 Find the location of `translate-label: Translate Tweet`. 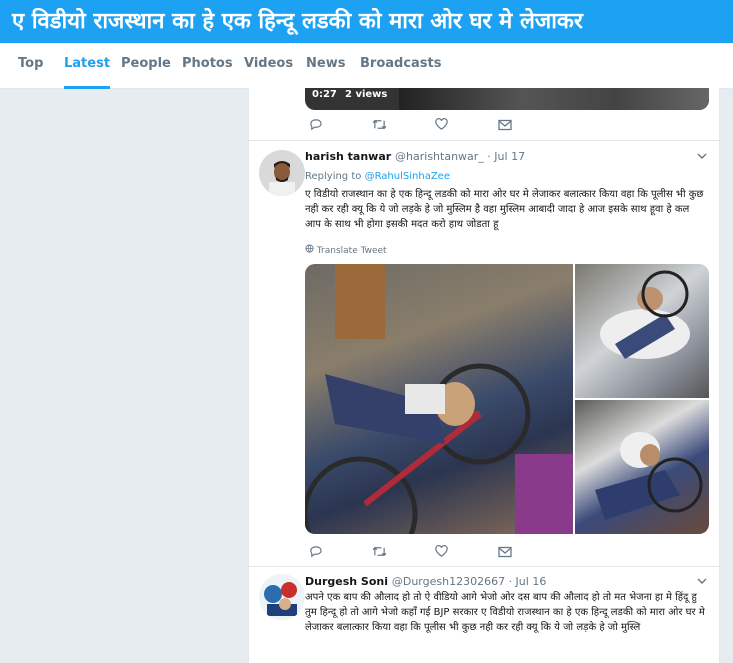

translate-label: Translate Tweet is located at coordinates (352, 251).